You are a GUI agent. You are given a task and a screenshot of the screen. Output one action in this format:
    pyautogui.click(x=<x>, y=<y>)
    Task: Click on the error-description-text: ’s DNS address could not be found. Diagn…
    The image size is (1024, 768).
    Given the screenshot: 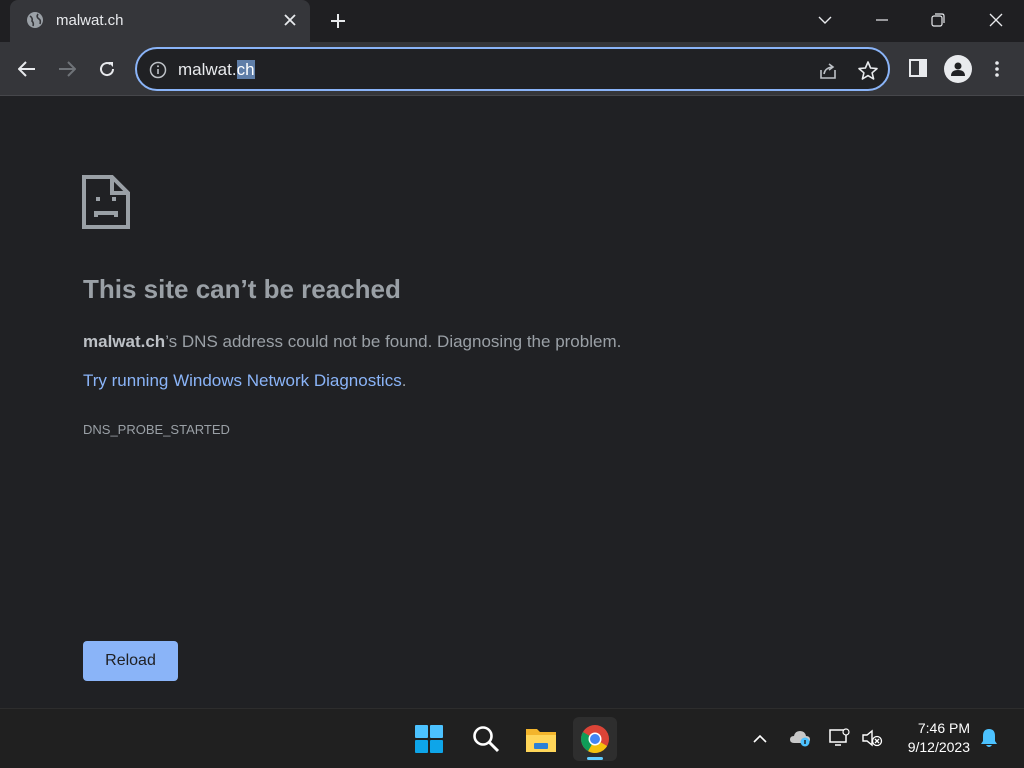 What is the action you would take?
    pyautogui.click(x=393, y=341)
    